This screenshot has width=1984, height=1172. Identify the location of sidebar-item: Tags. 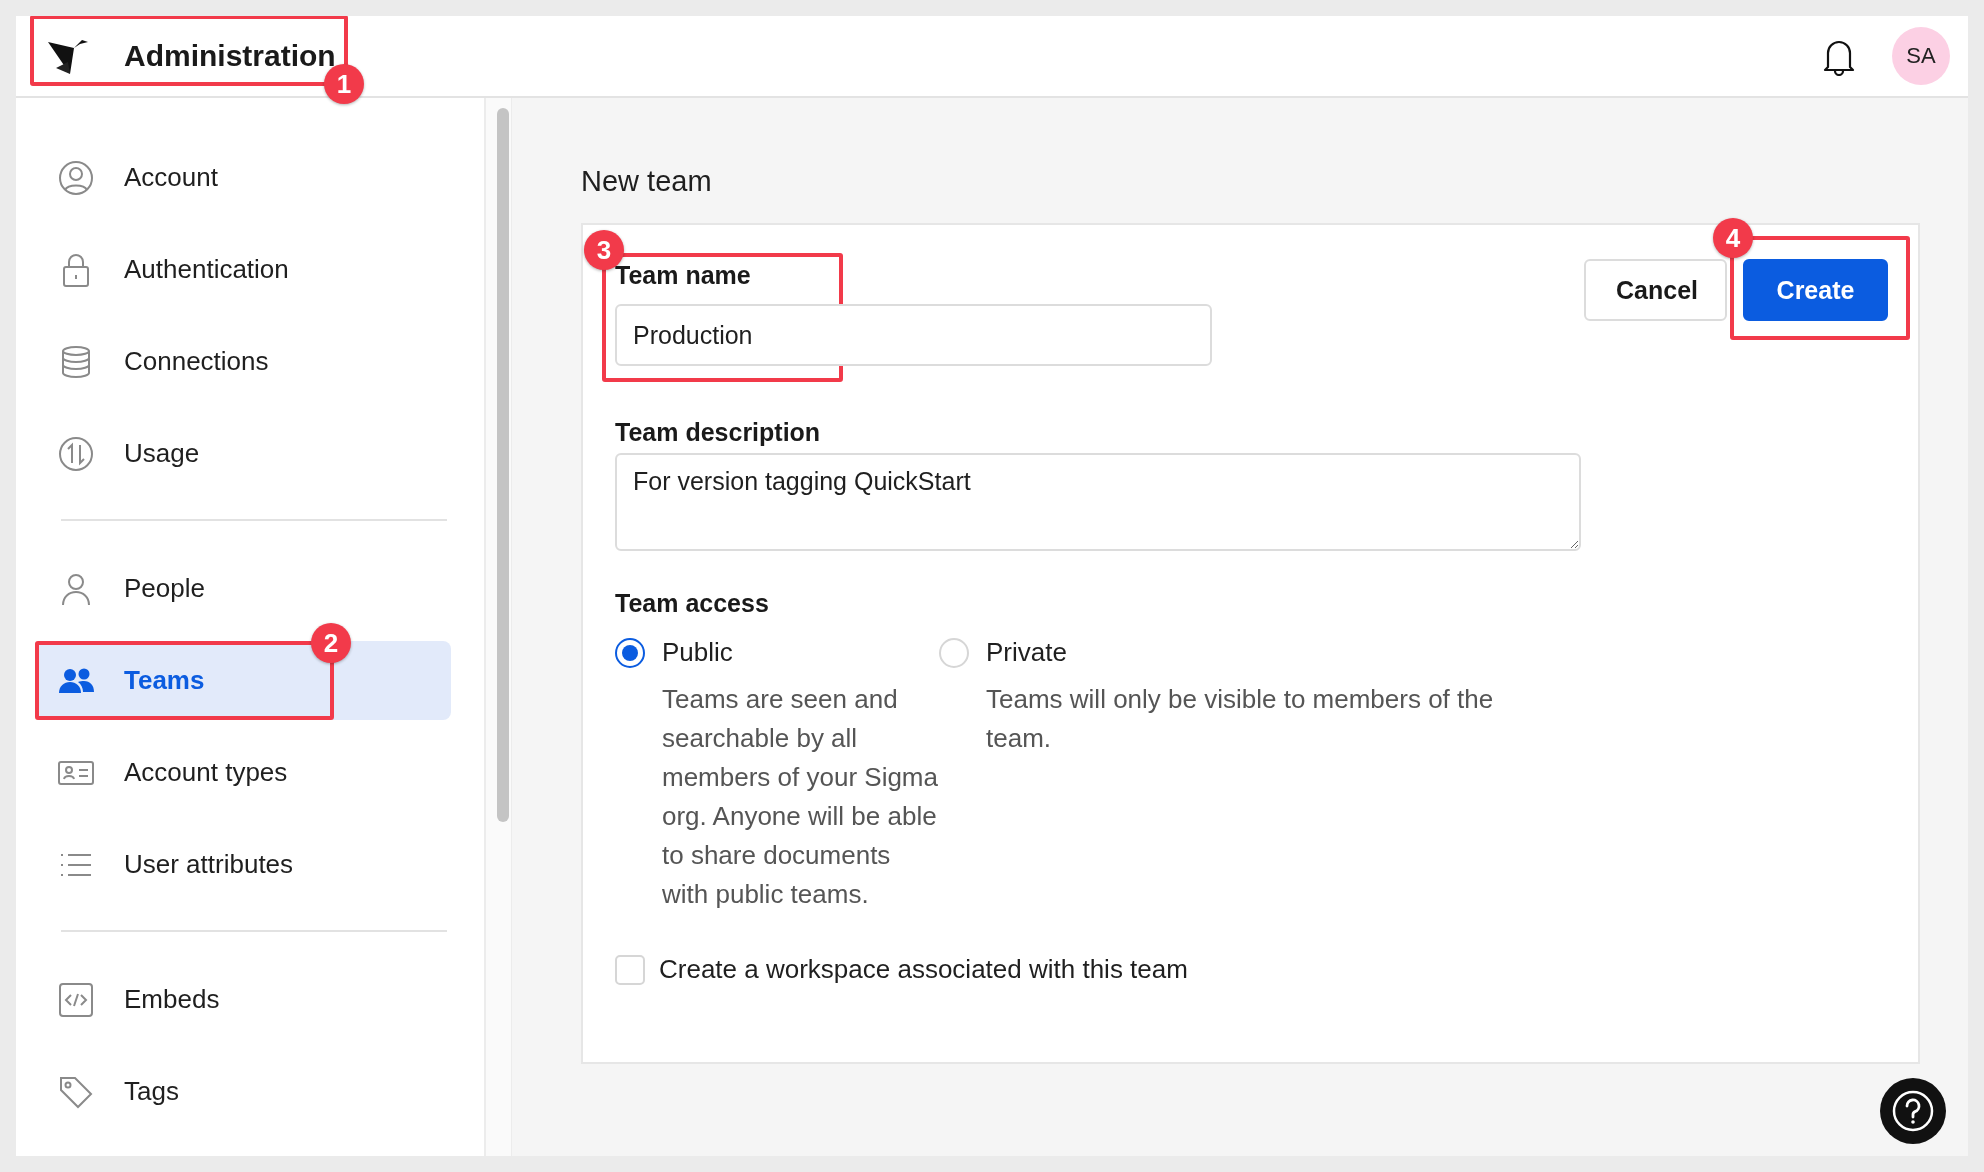
(243, 1091).